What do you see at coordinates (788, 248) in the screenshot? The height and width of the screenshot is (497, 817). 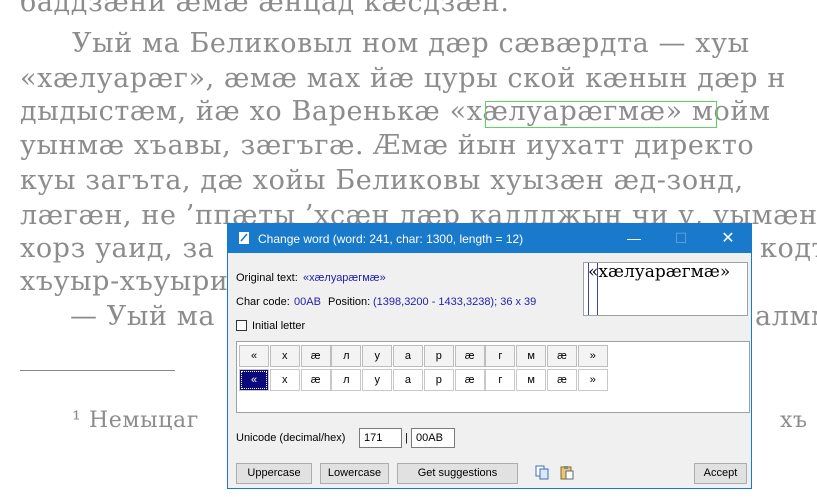 I see `page-text-fragment: кодт` at bounding box center [788, 248].